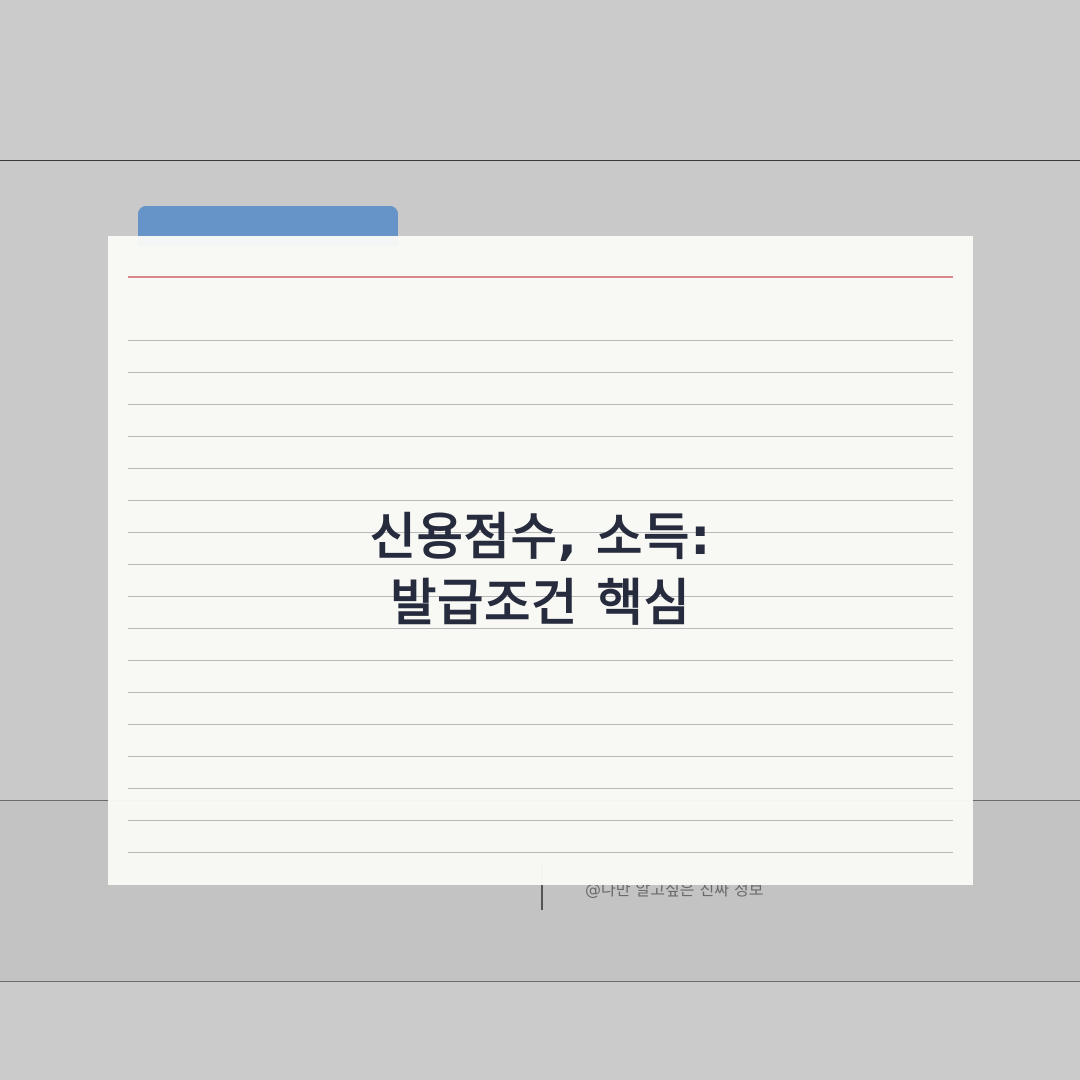 This screenshot has width=1080, height=1080. What do you see at coordinates (540, 603) in the screenshot?
I see `title-line-2: 발급조건 핵심` at bounding box center [540, 603].